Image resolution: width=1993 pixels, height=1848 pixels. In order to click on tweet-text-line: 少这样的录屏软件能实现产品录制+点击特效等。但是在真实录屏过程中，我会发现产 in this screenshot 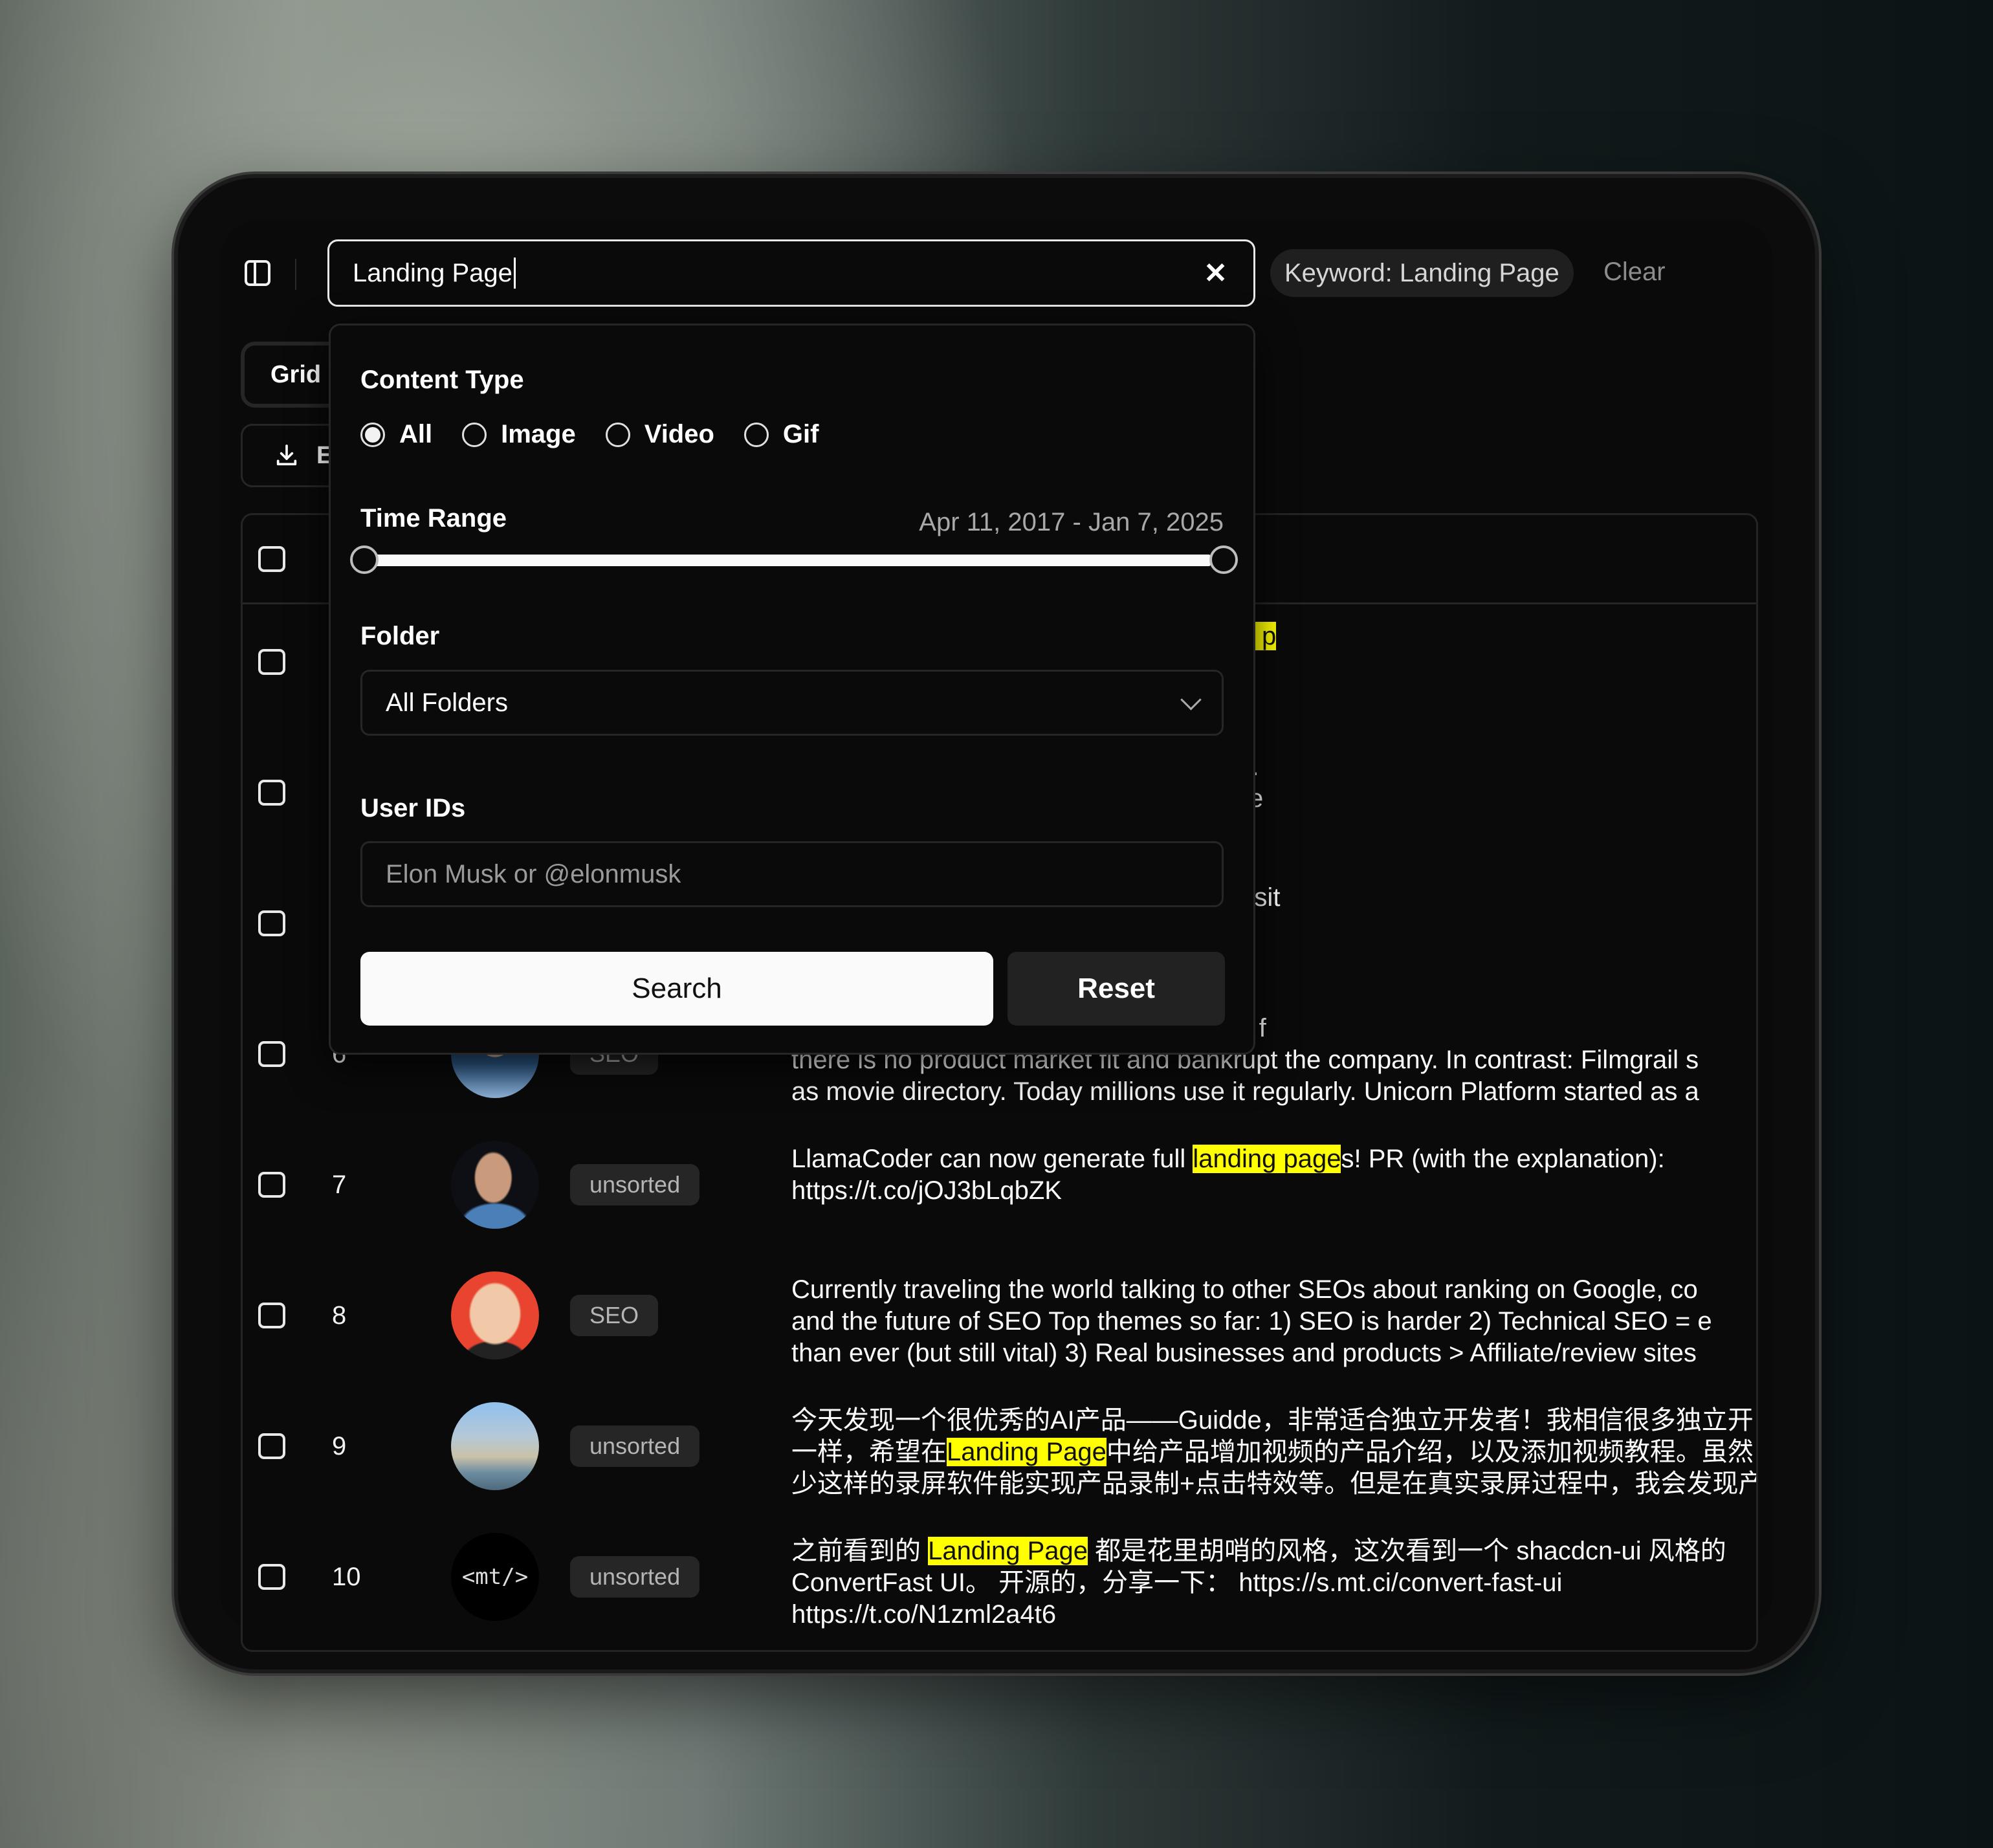, I will do `click(1273, 1483)`.